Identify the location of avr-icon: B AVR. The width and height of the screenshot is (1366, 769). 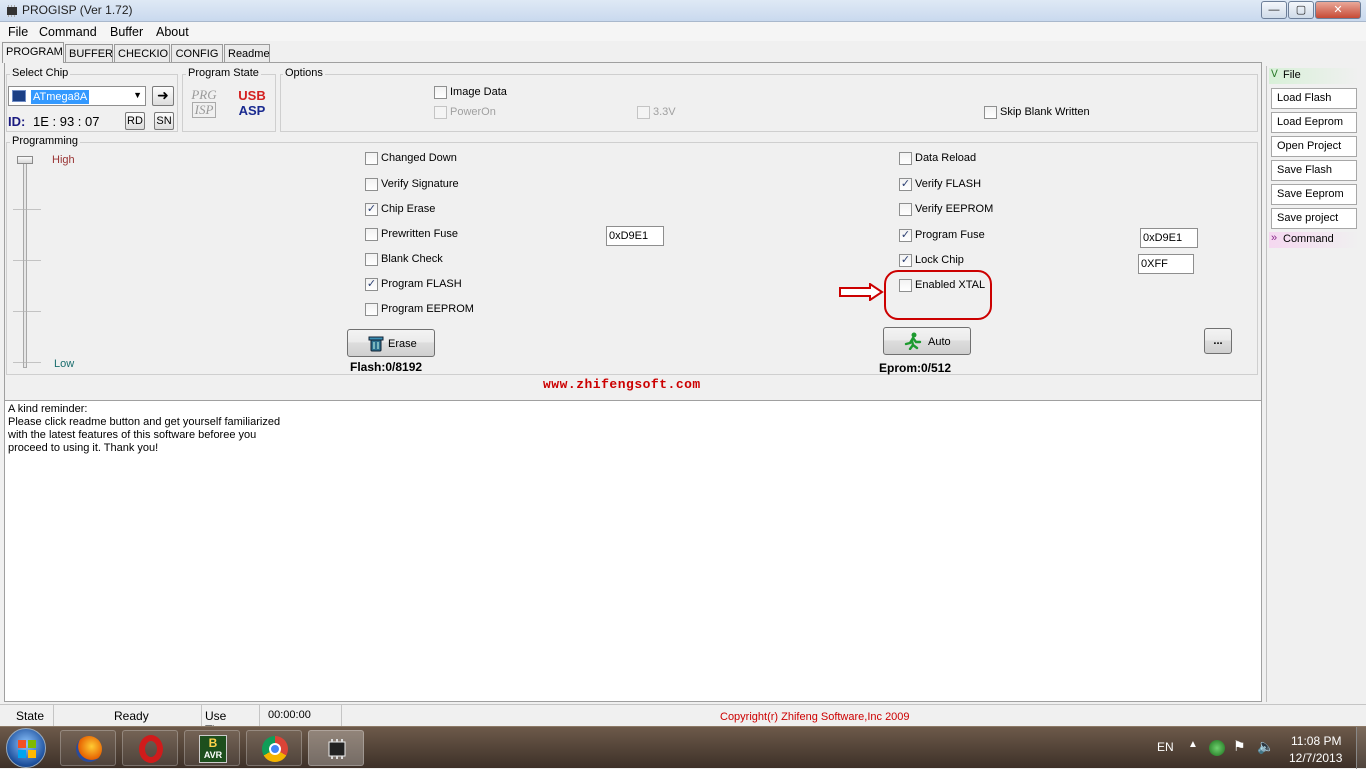
(213, 749).